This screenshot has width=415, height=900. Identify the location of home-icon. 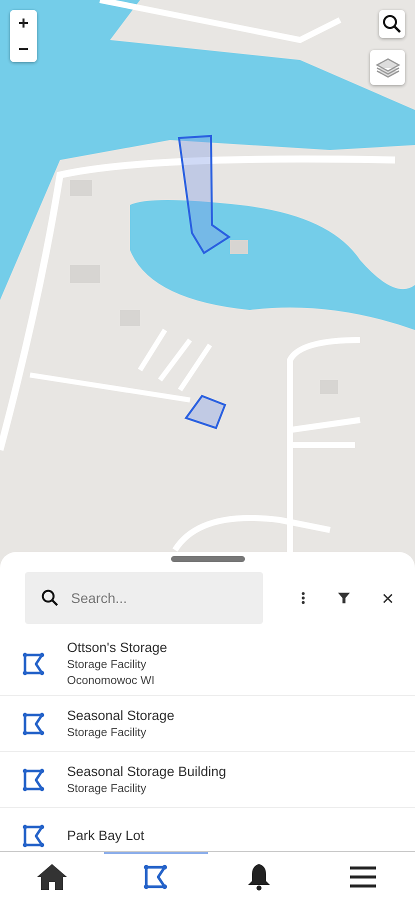
(52, 877).